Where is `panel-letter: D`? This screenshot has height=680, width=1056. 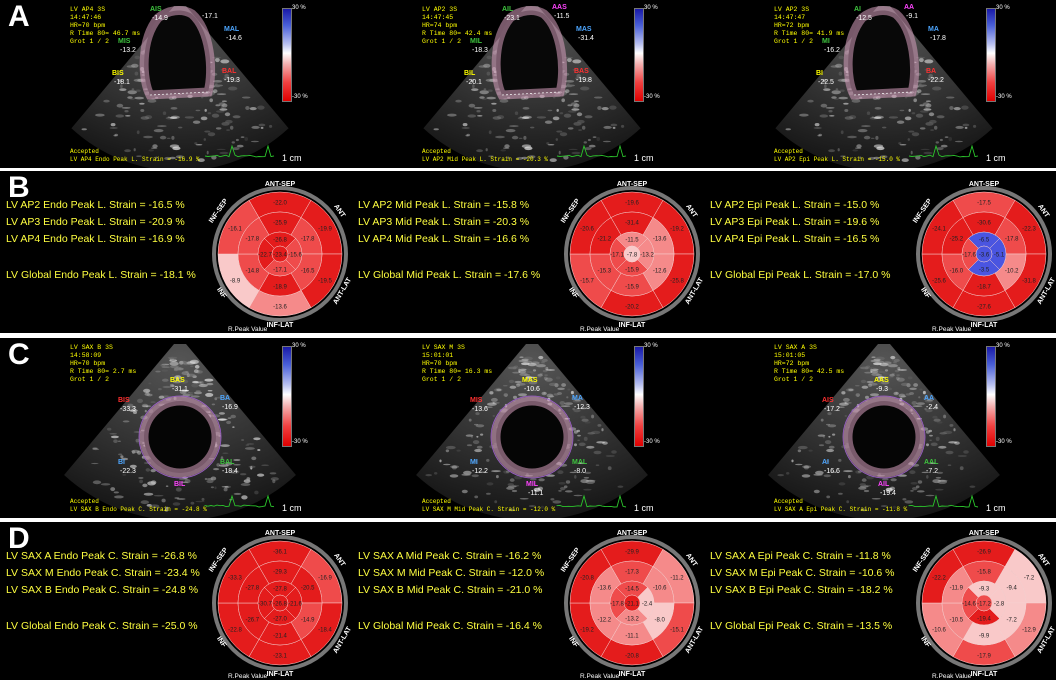
panel-letter: D is located at coordinates (19, 538).